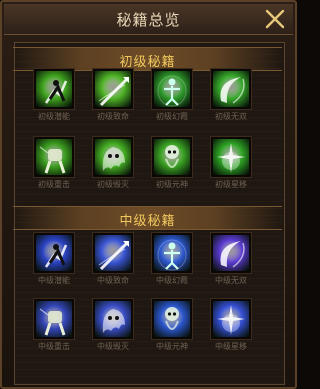  I want to click on window-title: 秘籍总览, so click(148, 20).